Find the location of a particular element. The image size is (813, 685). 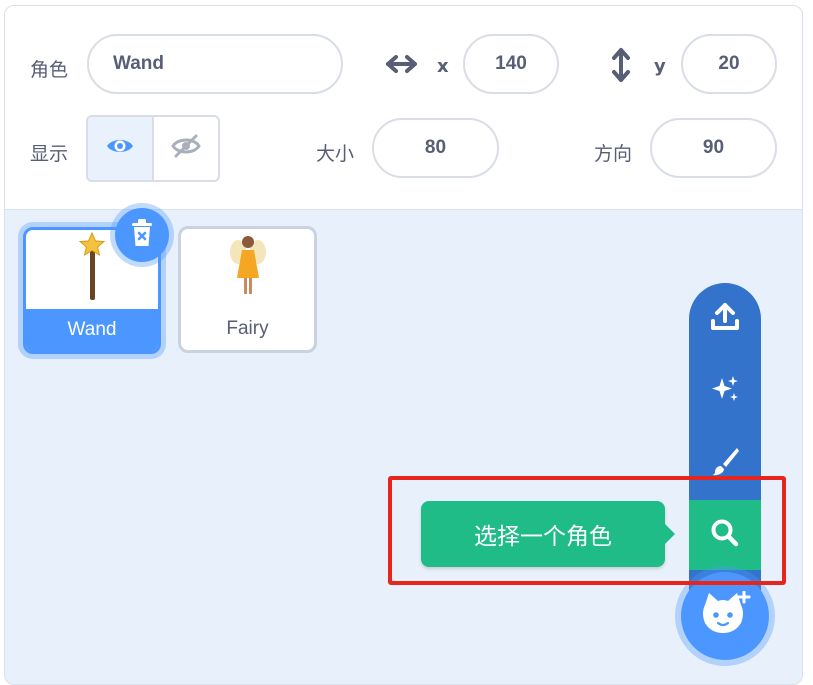

sprite-tile-label: Wand is located at coordinates (92, 330).